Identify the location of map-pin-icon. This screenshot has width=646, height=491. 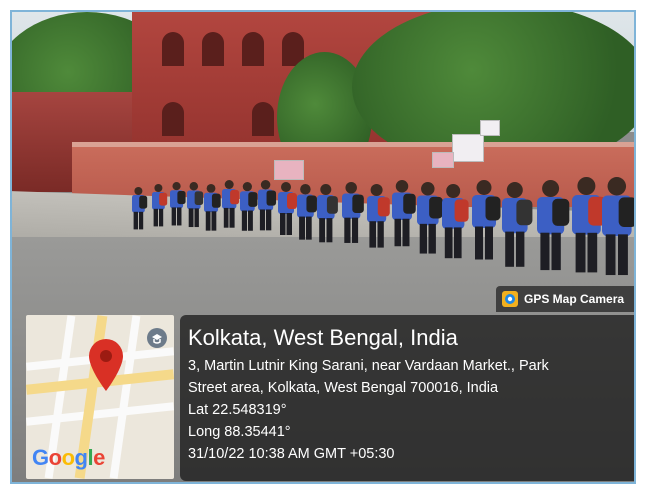
(106, 365).